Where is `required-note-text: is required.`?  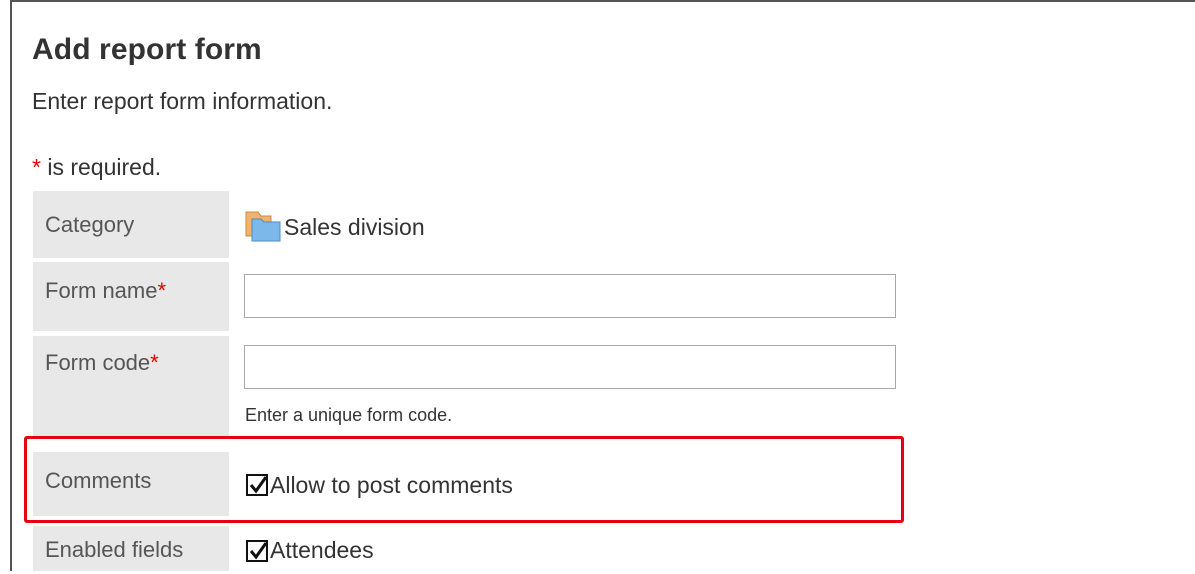 required-note-text: is required. is located at coordinates (101, 167).